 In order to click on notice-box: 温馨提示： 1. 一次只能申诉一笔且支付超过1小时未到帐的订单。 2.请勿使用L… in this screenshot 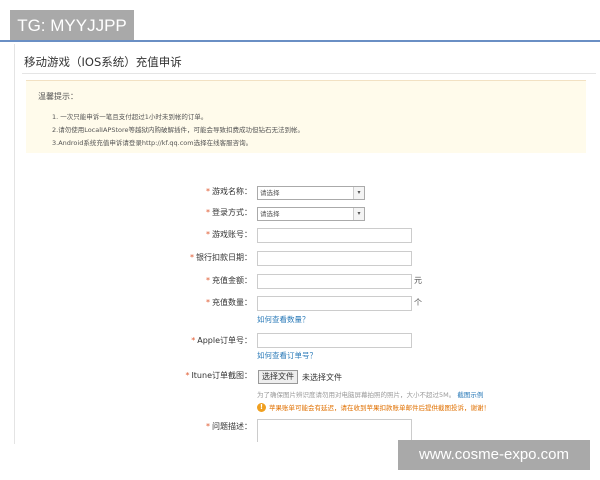, I will do `click(306, 116)`.